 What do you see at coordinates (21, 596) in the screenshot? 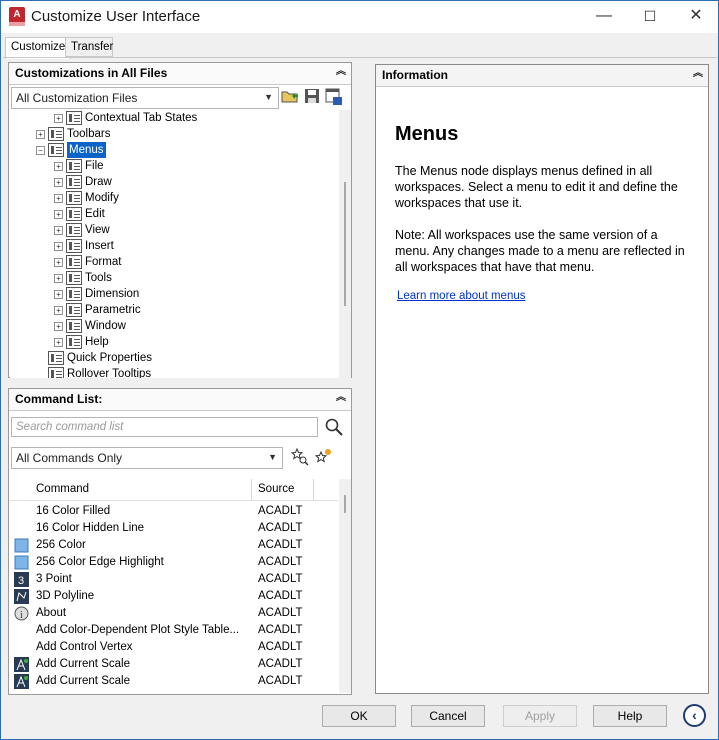
I see `polyline-icon` at bounding box center [21, 596].